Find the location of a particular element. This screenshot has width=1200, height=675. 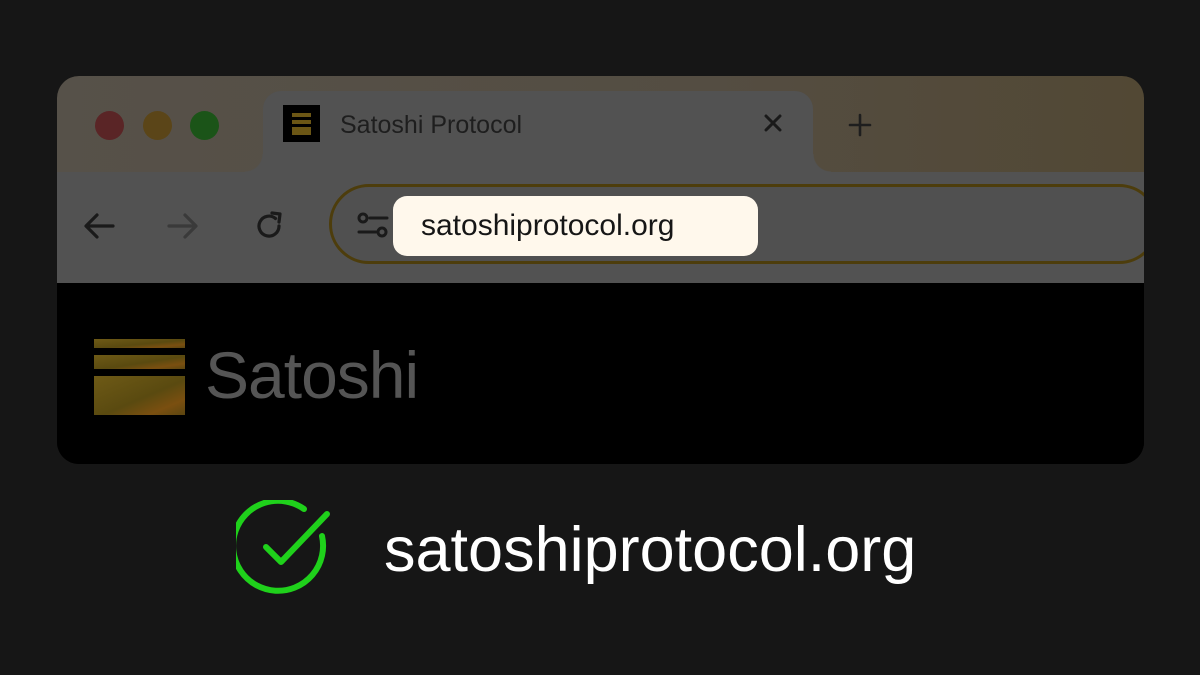

satoshi-logo-icon is located at coordinates (301, 123).